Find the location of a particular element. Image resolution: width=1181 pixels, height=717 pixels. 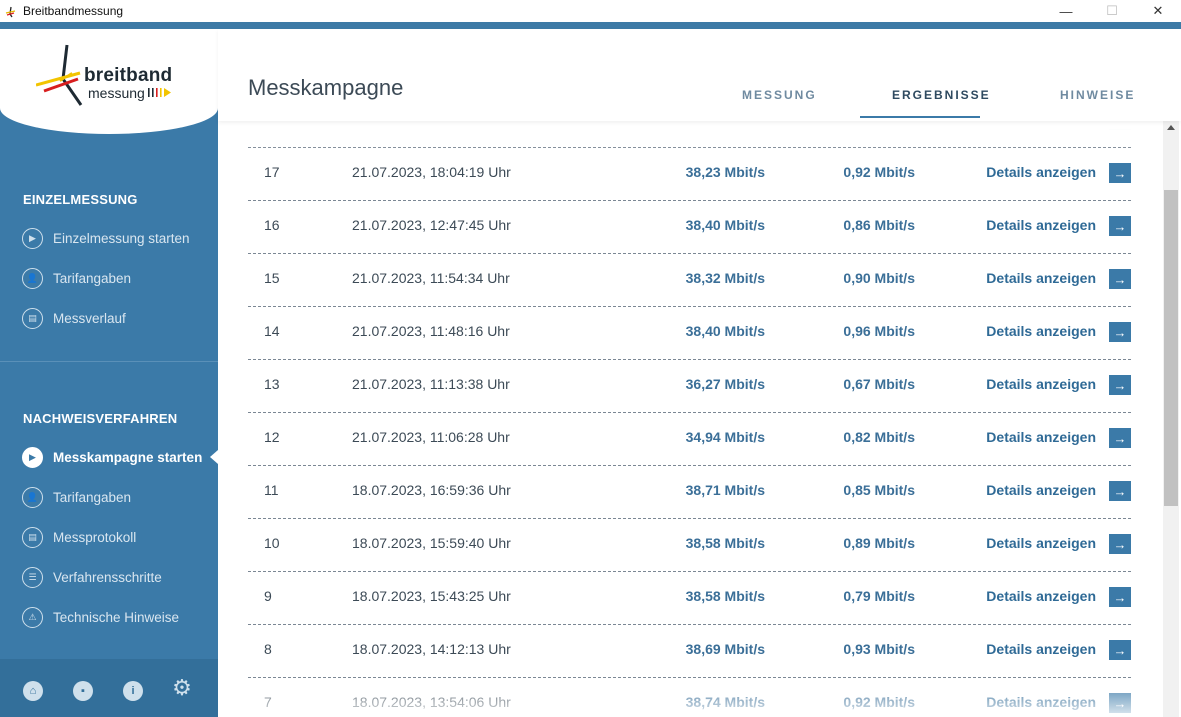

measurement-number: 9 is located at coordinates (268, 596).